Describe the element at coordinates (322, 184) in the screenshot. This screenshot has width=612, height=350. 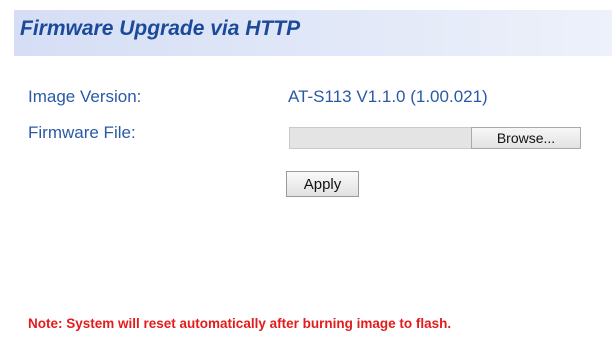
I see `apply-button: Apply` at that location.